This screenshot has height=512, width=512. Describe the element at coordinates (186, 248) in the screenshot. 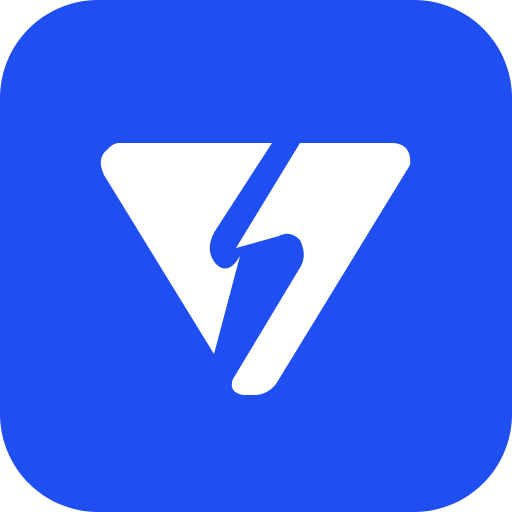

I see `logo-left-wedge` at that location.